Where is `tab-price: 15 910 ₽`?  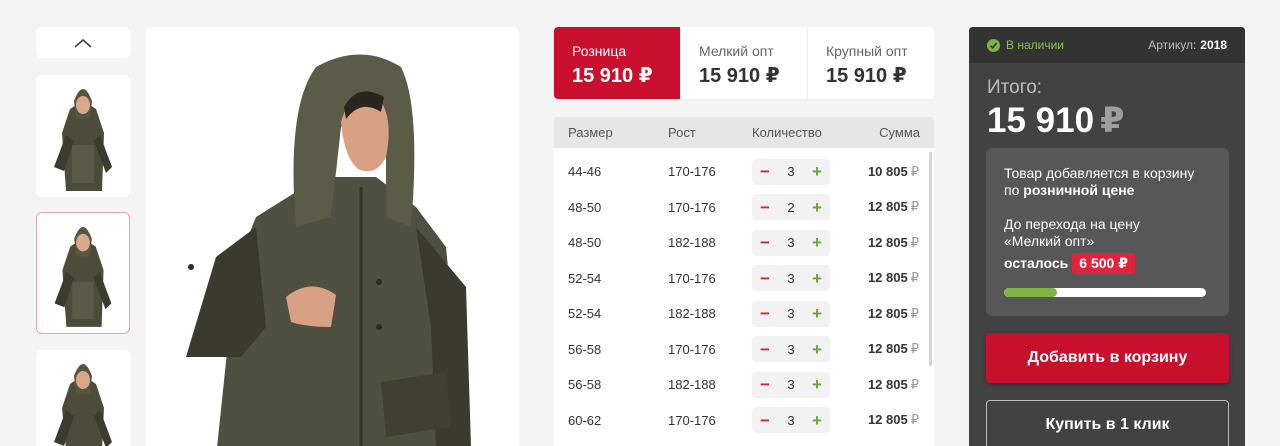
tab-price: 15 910 ₽ is located at coordinates (739, 76).